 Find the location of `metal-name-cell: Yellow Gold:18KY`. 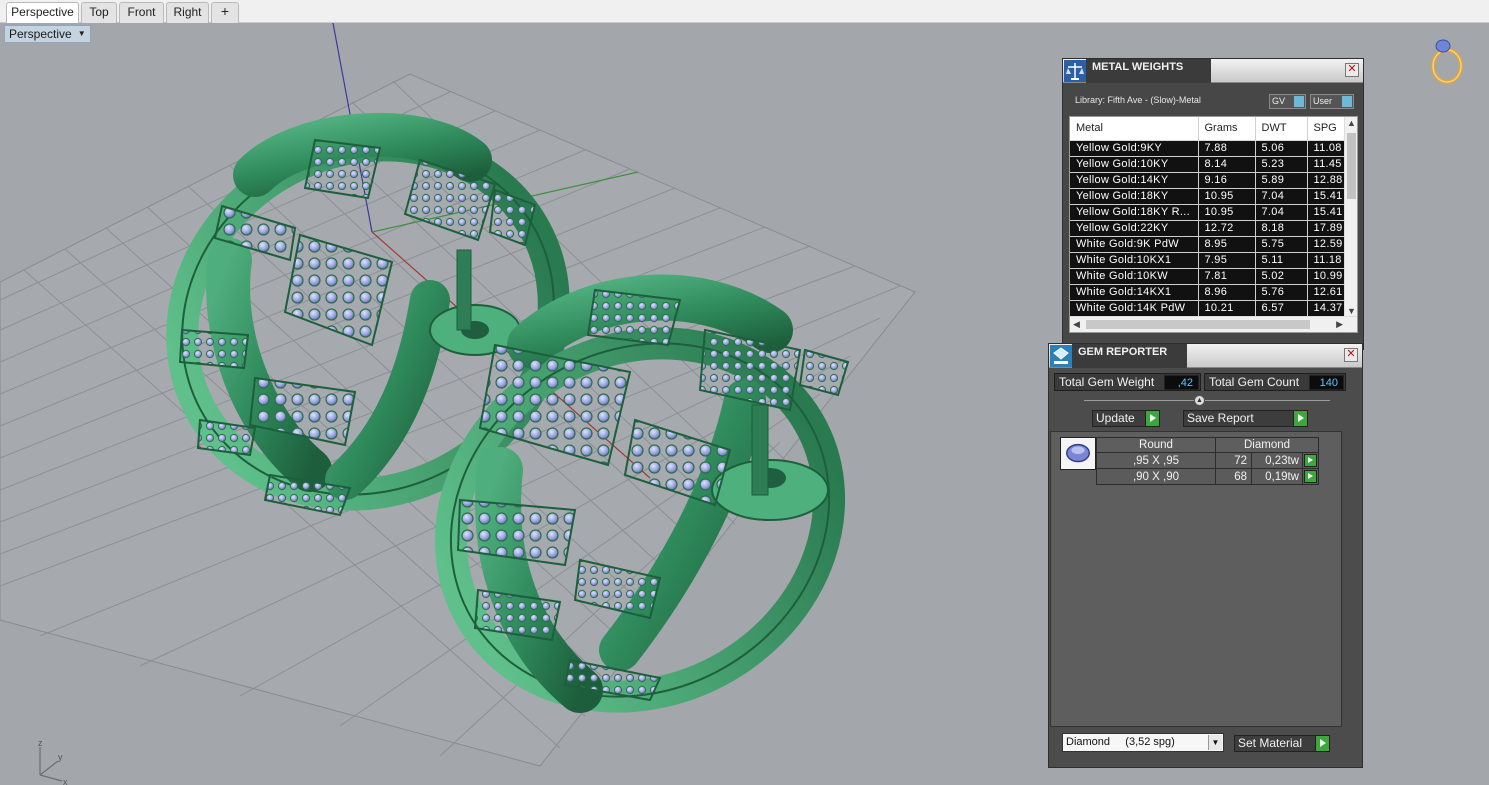

metal-name-cell: Yellow Gold:18KY is located at coordinates (1134, 196).